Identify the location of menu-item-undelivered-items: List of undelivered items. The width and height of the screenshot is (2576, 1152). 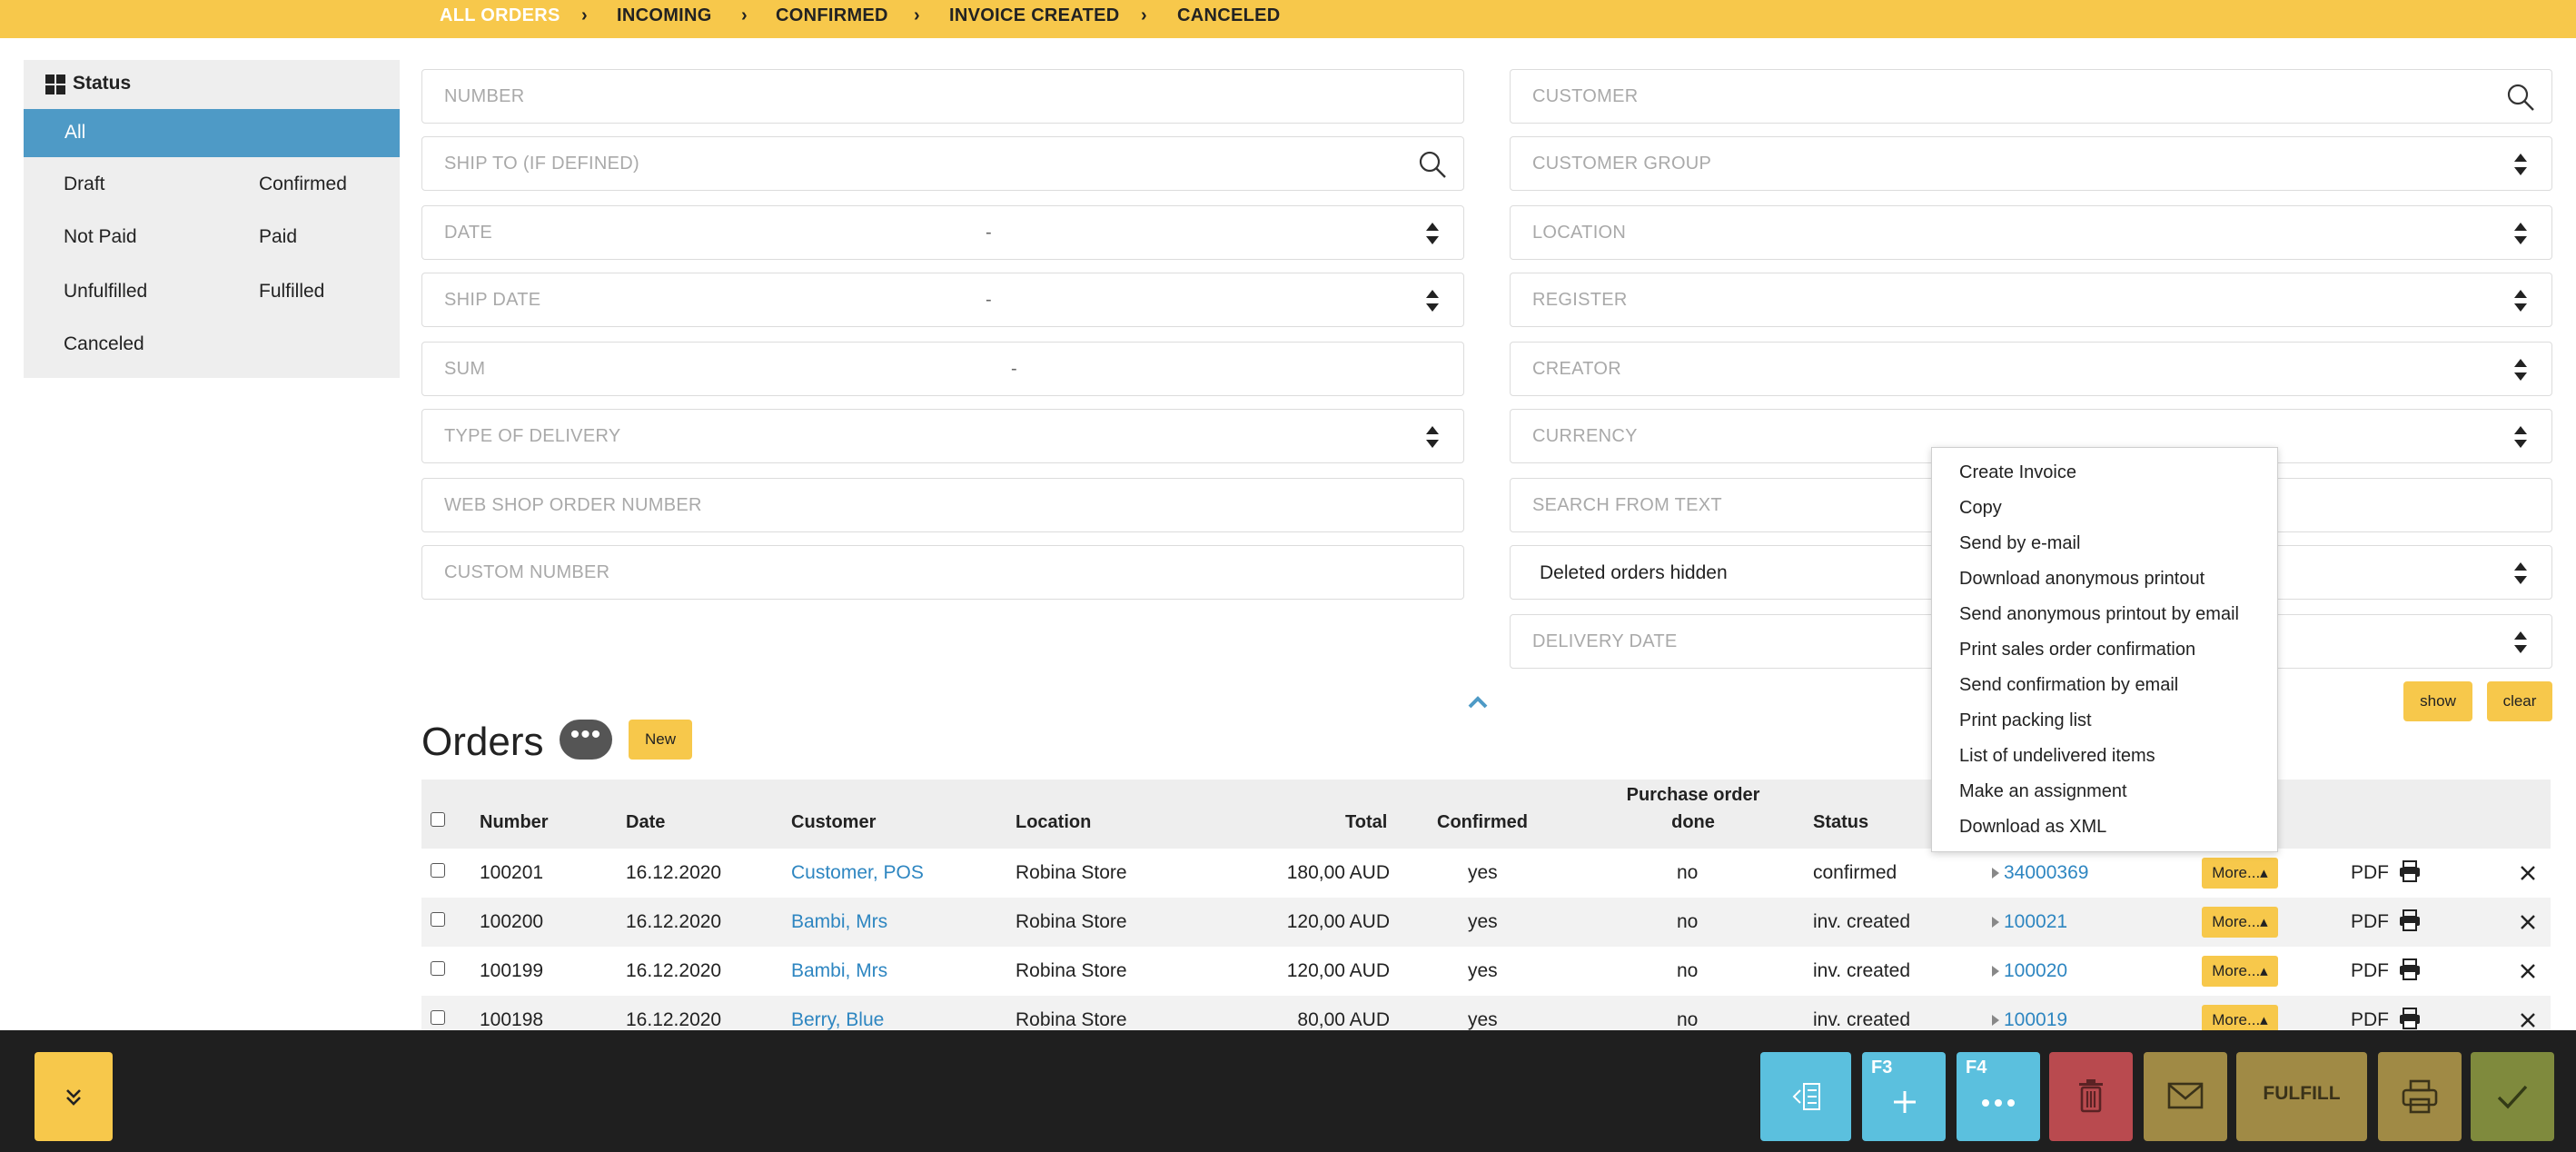
(2057, 756).